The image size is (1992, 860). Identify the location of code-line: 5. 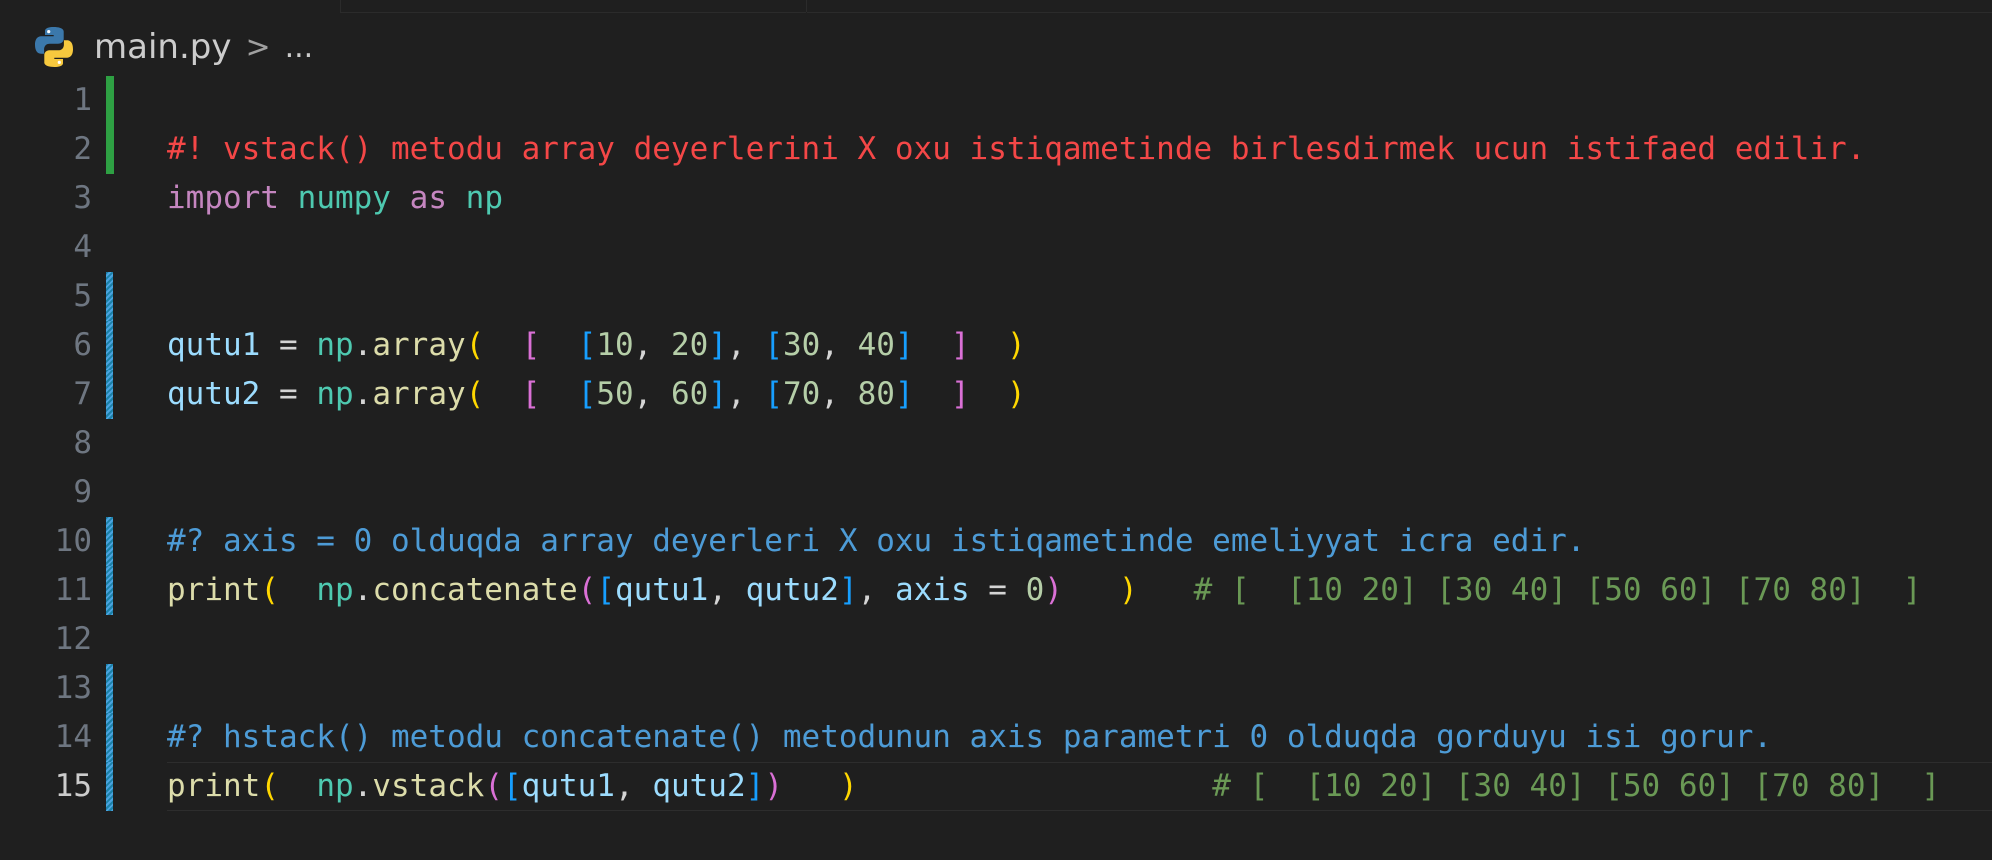
(996, 296).